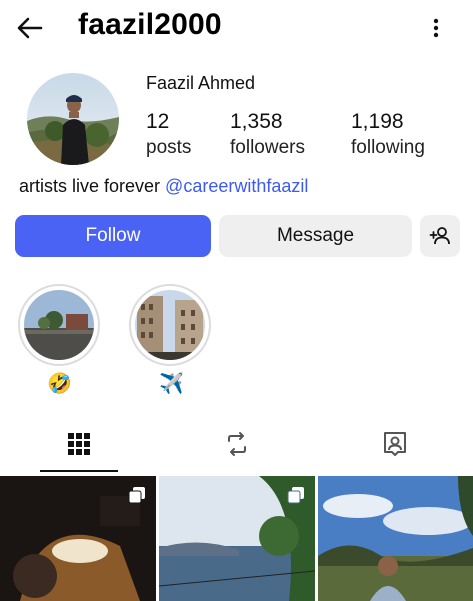 This screenshot has width=473, height=601. I want to click on stat-posts-label: posts, so click(169, 147).